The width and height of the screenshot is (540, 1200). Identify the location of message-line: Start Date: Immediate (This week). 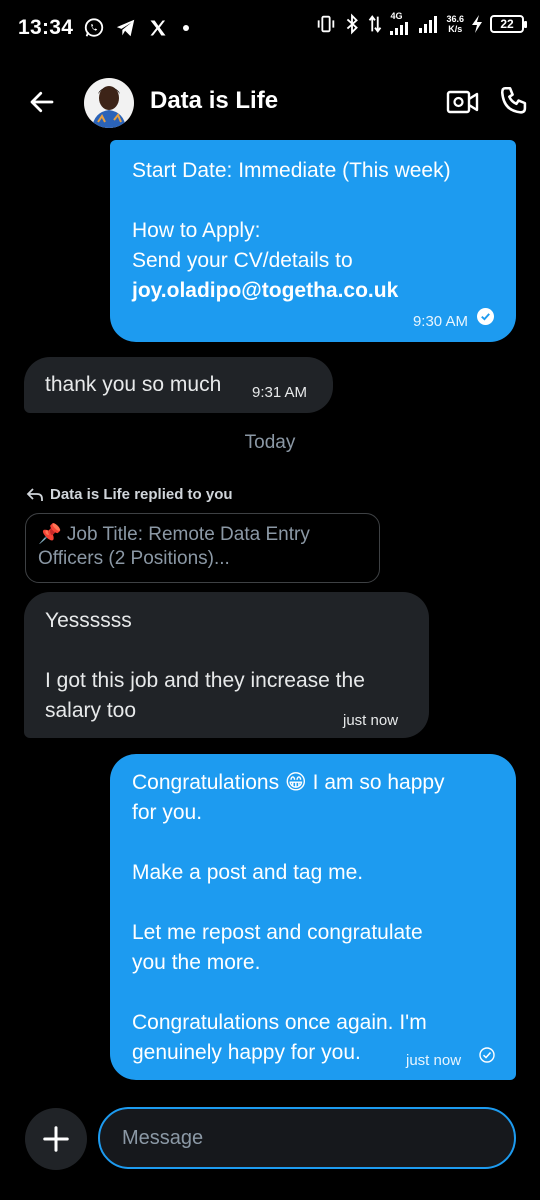
(291, 170).